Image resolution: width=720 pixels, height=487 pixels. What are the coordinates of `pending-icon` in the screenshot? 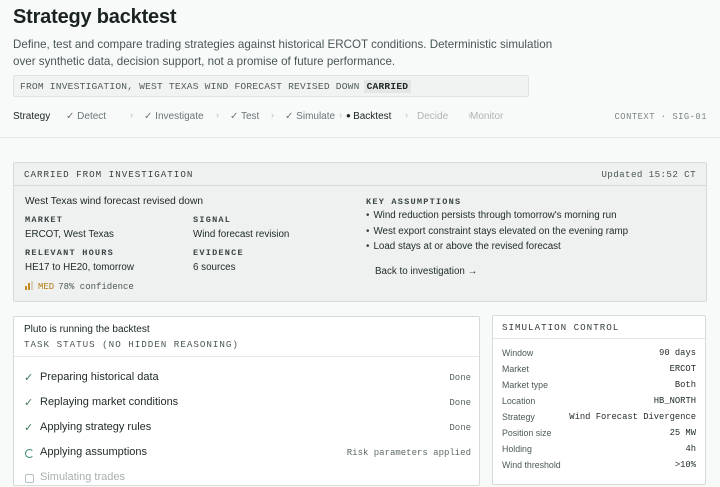 It's located at (29, 478).